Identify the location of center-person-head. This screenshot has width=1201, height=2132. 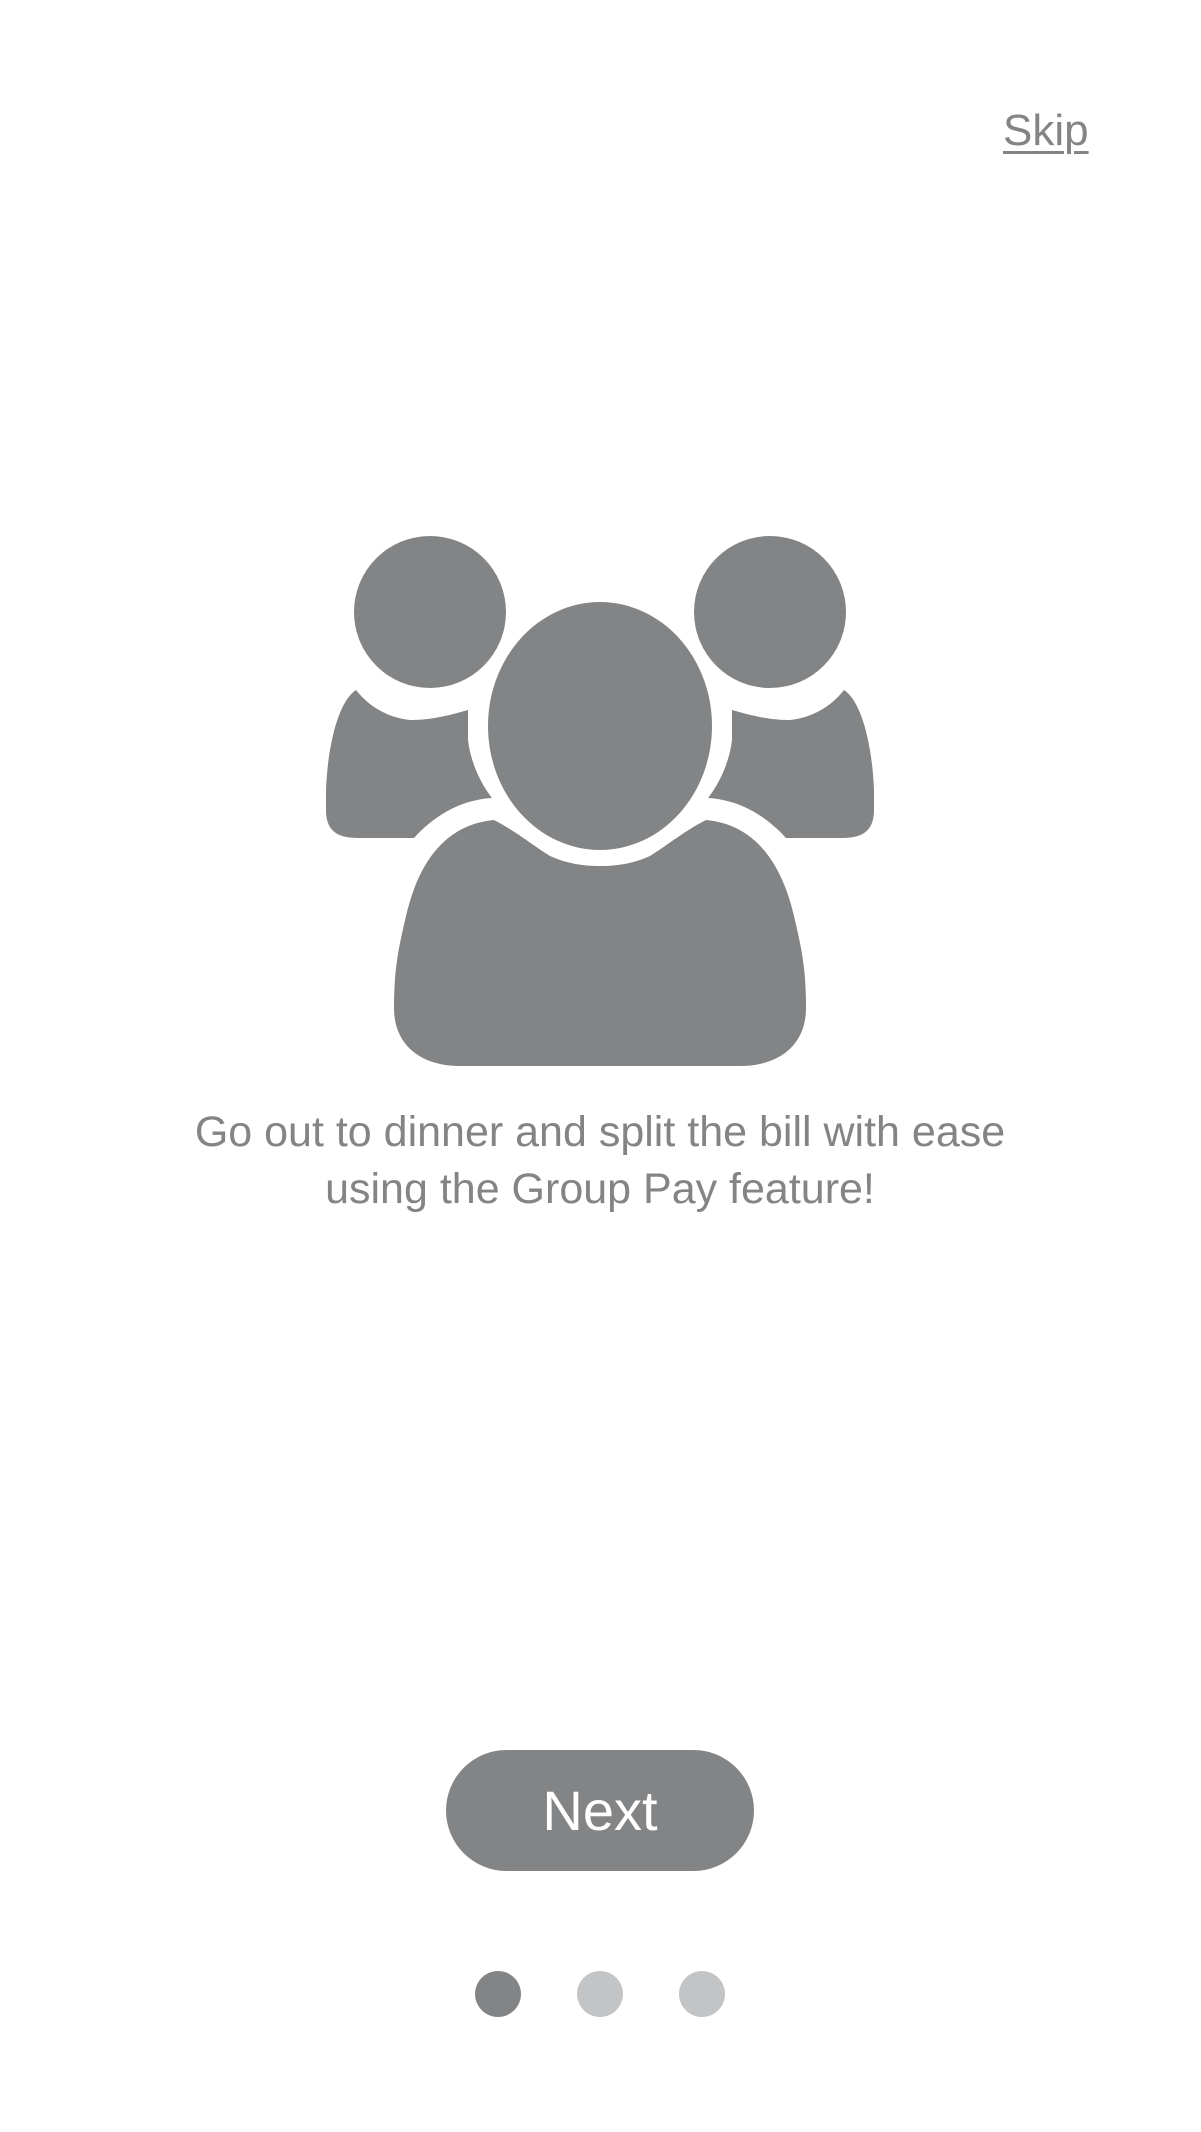
(600, 726).